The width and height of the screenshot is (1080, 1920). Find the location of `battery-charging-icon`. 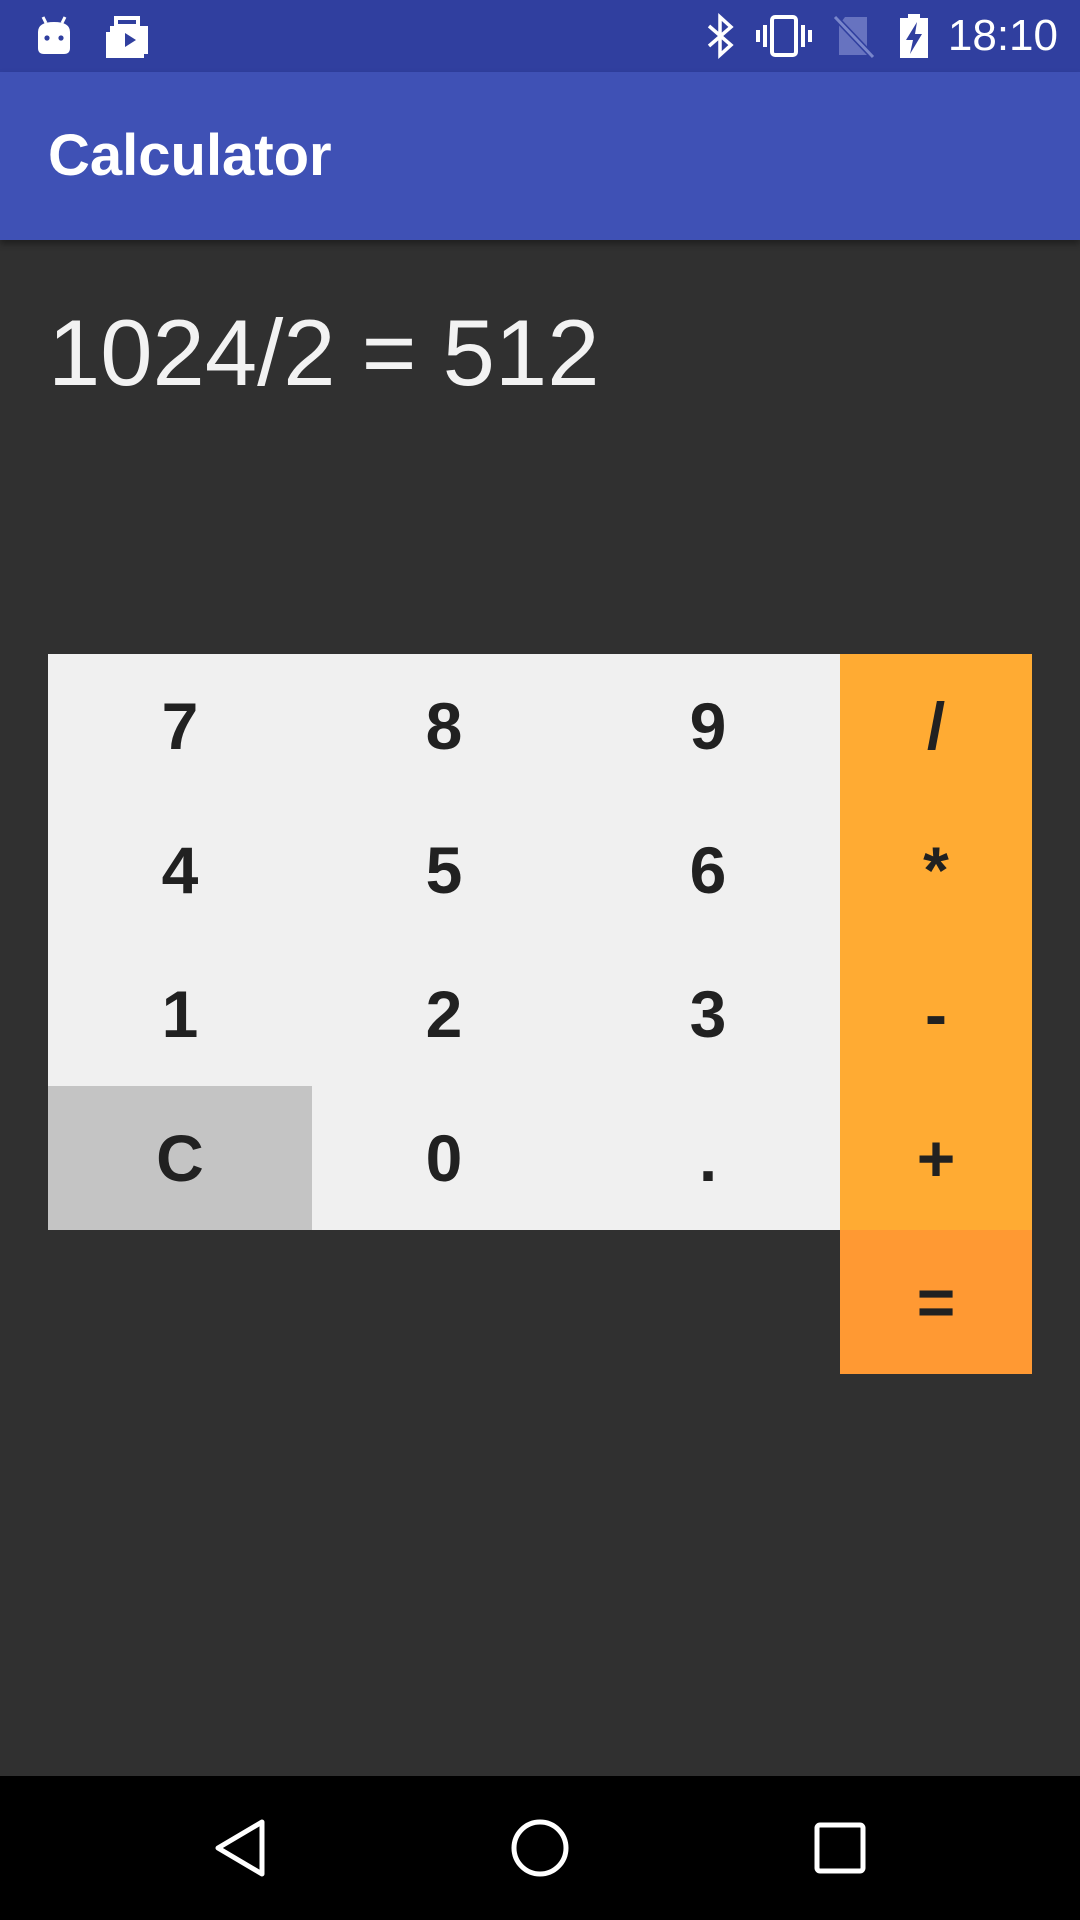

battery-charging-icon is located at coordinates (914, 36).